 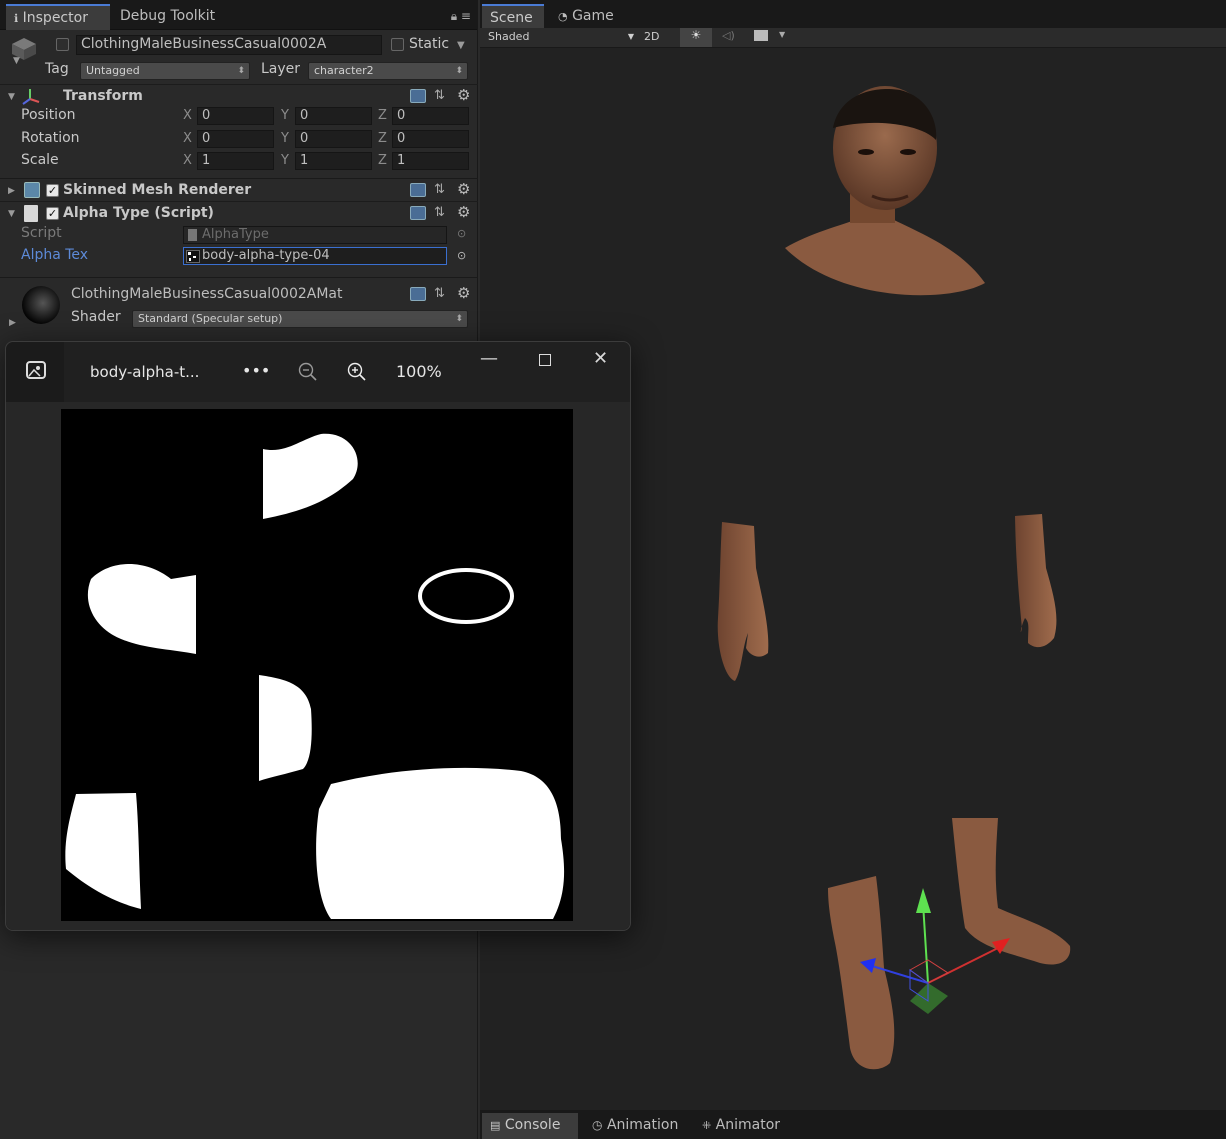 What do you see at coordinates (382, 115) in the screenshot?
I see `position-z-label: Z` at bounding box center [382, 115].